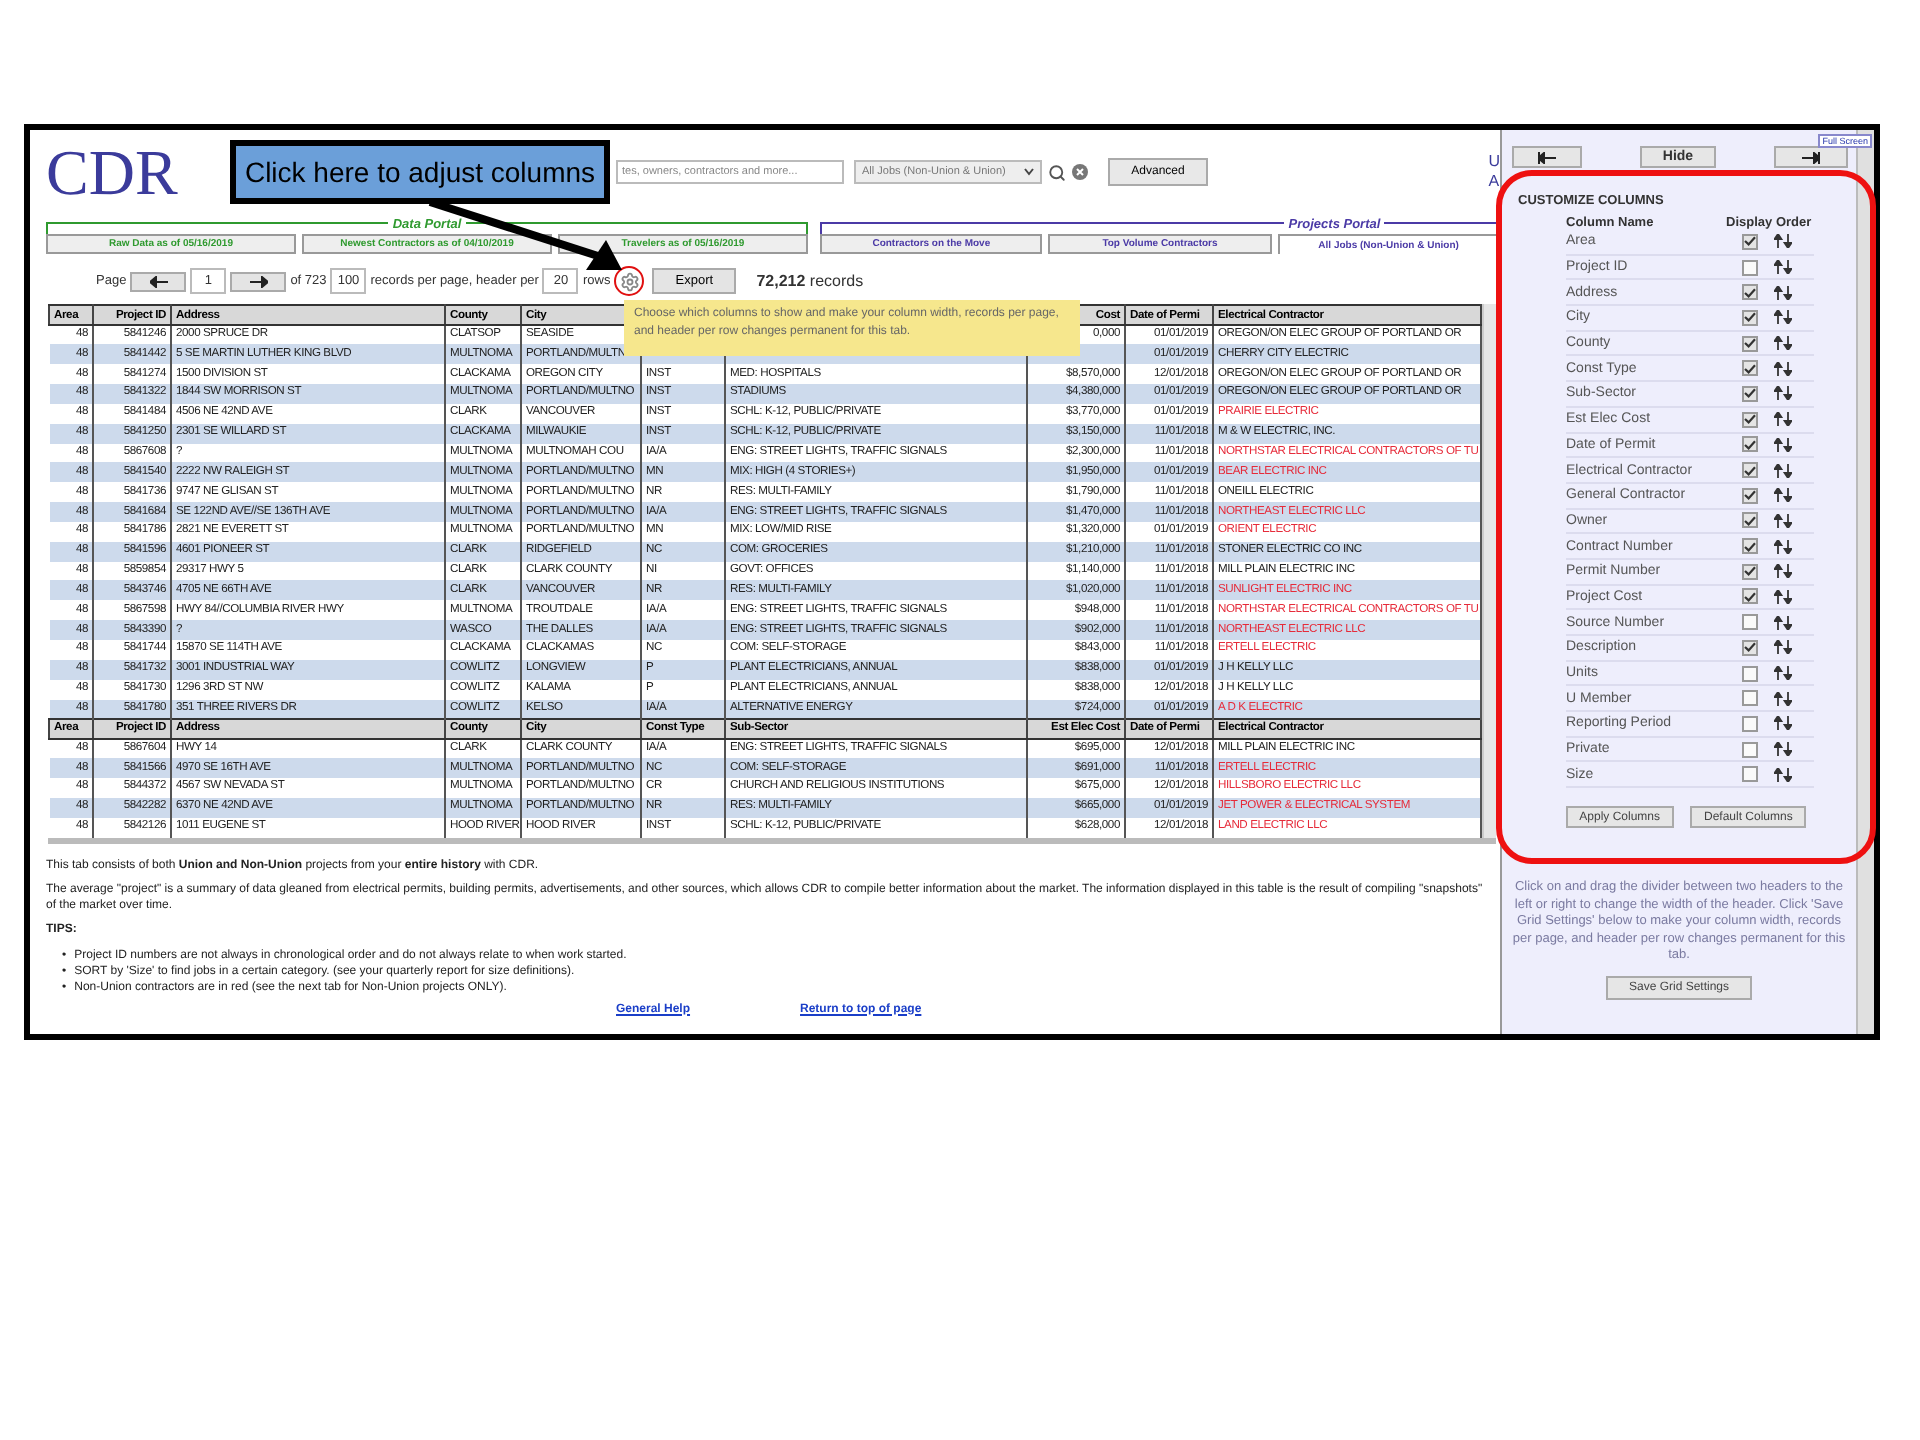 The height and width of the screenshot is (1440, 1920). Describe the element at coordinates (1494, 182) in the screenshot. I see `header-label: A` at that location.